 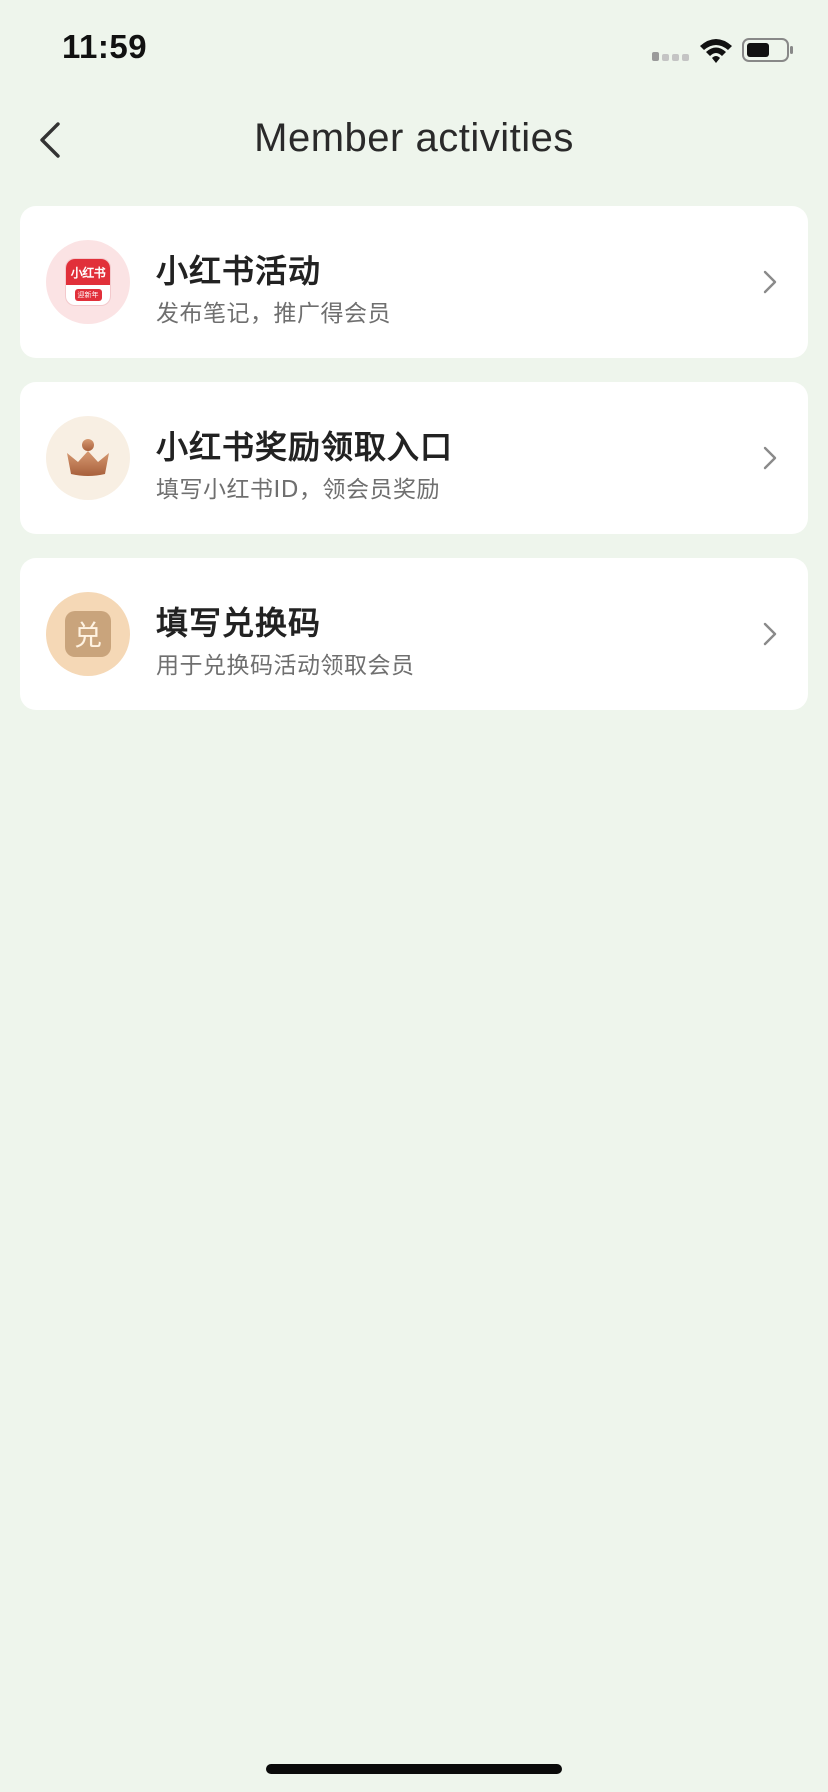 What do you see at coordinates (414, 282) in the screenshot?
I see `list-item-xiaohongshu-activity: 小红书 迎新年 小红书活动 发布笔记，推广得会员` at bounding box center [414, 282].